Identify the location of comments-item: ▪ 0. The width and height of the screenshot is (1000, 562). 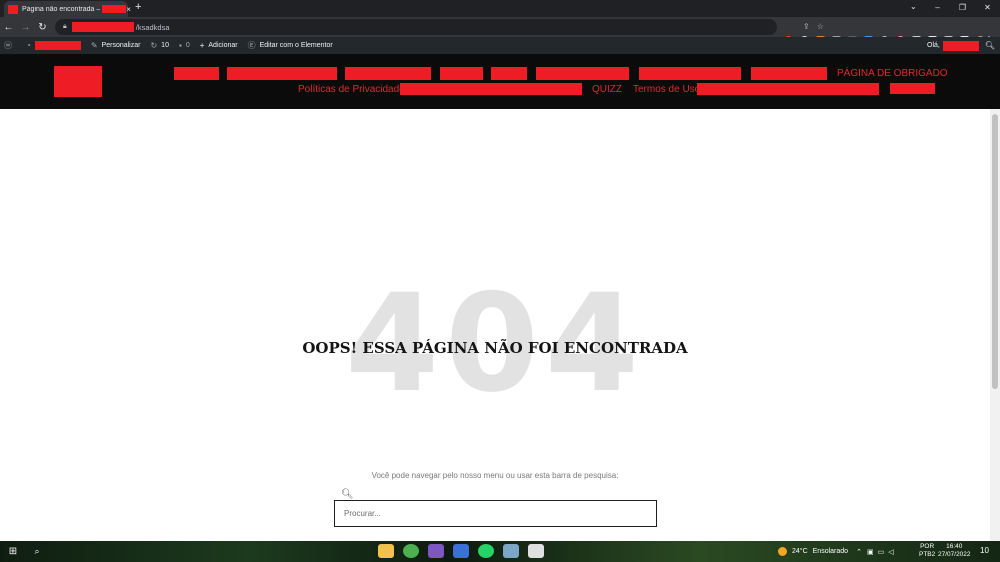
(184, 45).